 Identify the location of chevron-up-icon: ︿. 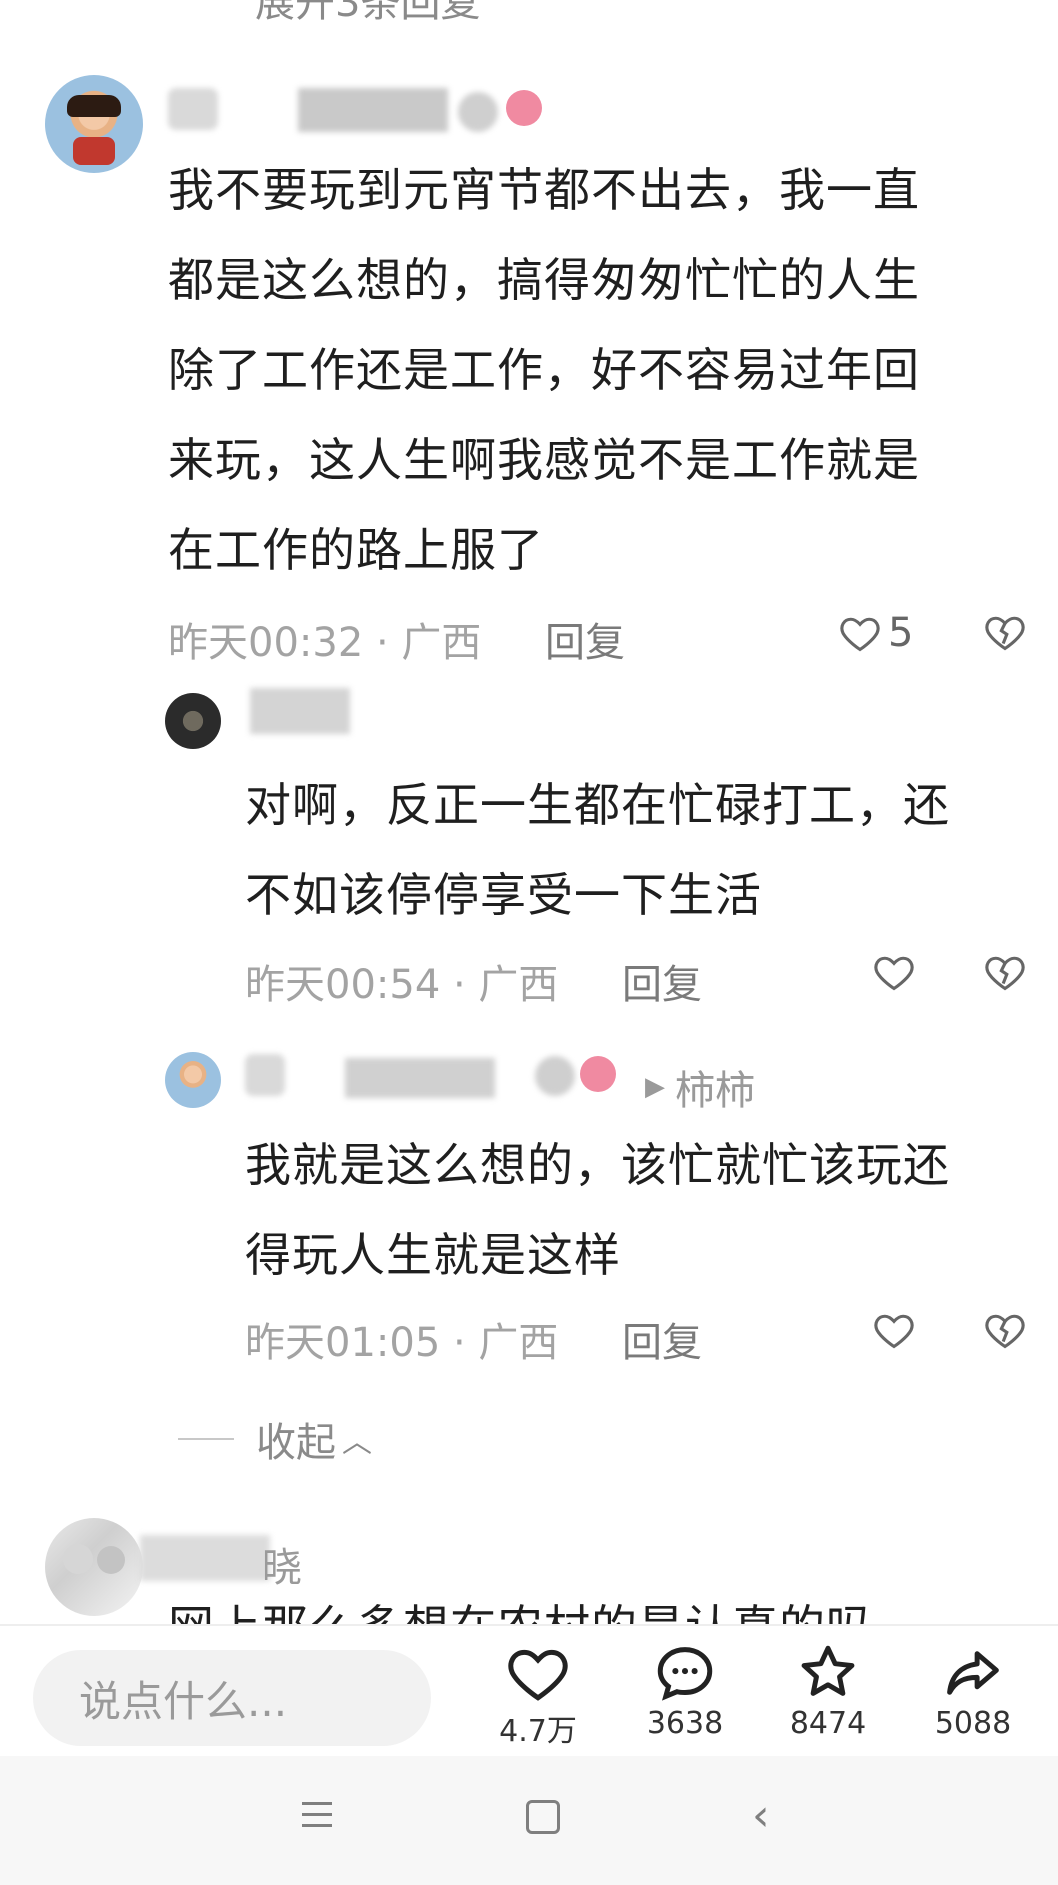
(357, 1442).